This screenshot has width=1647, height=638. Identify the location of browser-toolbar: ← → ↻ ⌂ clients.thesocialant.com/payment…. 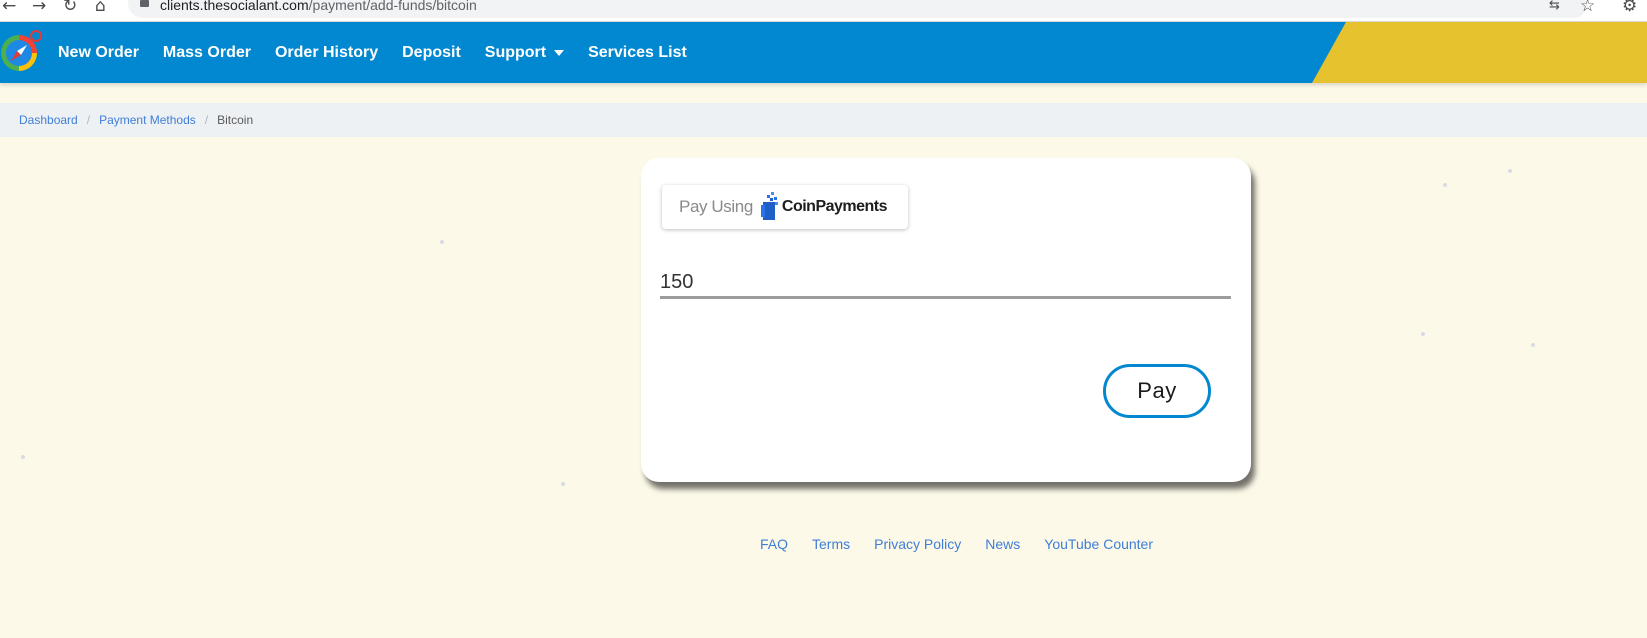
(823, 11).